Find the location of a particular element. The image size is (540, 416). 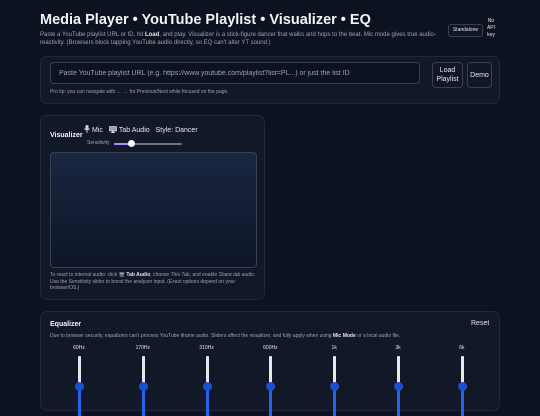

tab-audio-label: Tab Audio is located at coordinates (134, 130).